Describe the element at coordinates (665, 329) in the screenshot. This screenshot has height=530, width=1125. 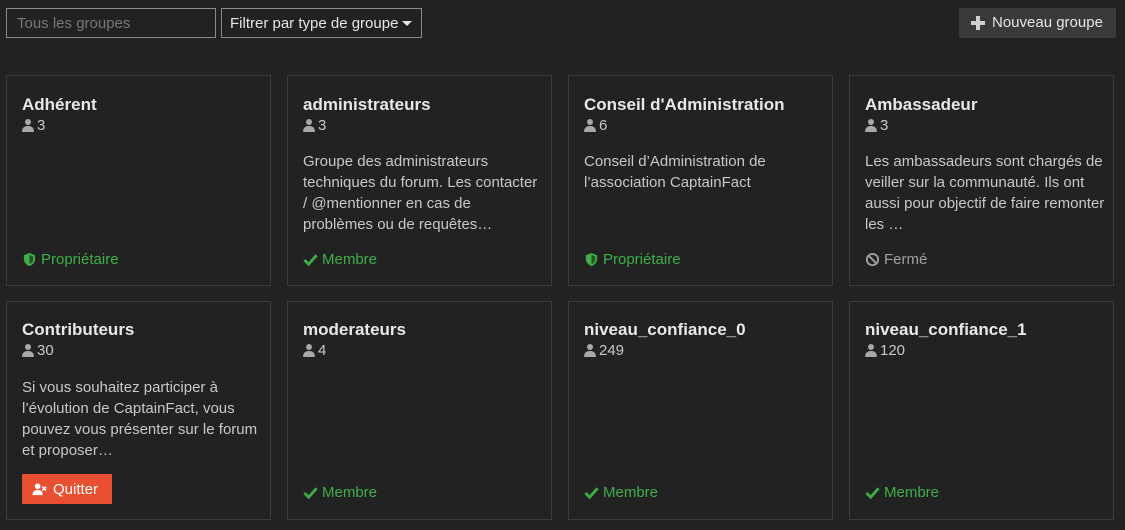
I see `group-title: niveau_confiance_0` at that location.